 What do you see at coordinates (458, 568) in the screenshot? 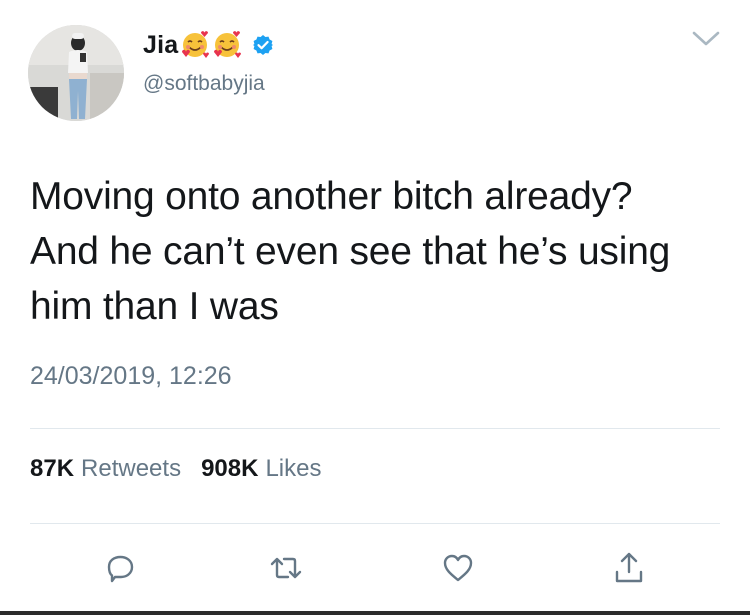
I see `heart-icon` at bounding box center [458, 568].